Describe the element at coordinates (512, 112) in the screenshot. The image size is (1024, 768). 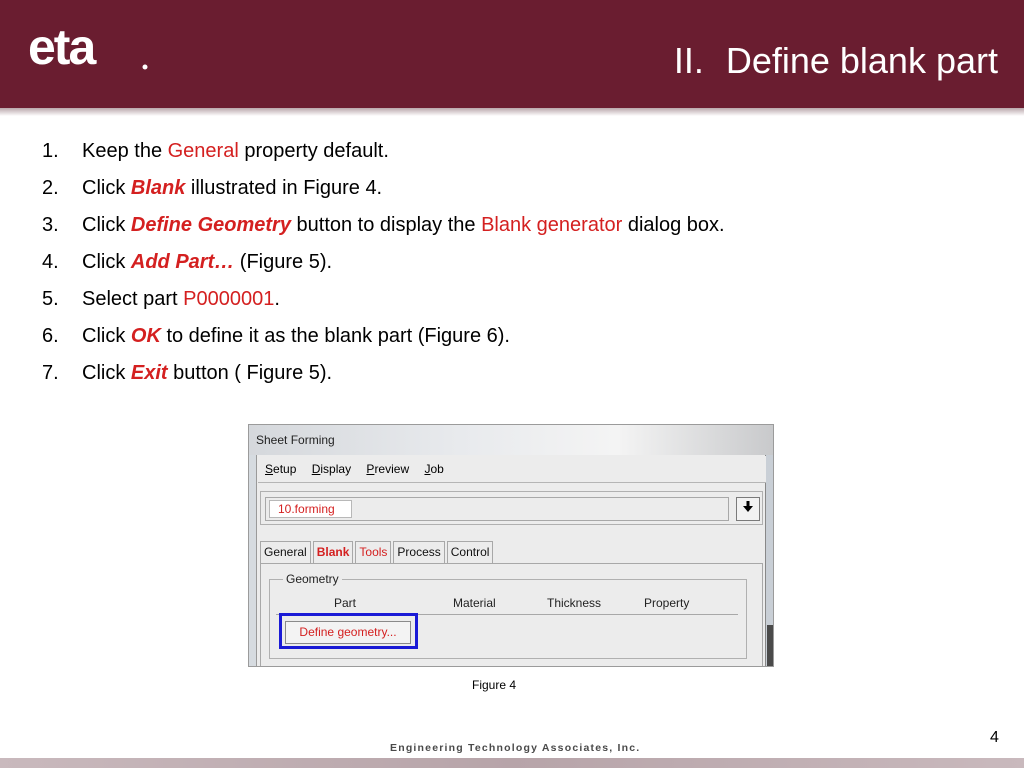
I see `header-shadow` at that location.